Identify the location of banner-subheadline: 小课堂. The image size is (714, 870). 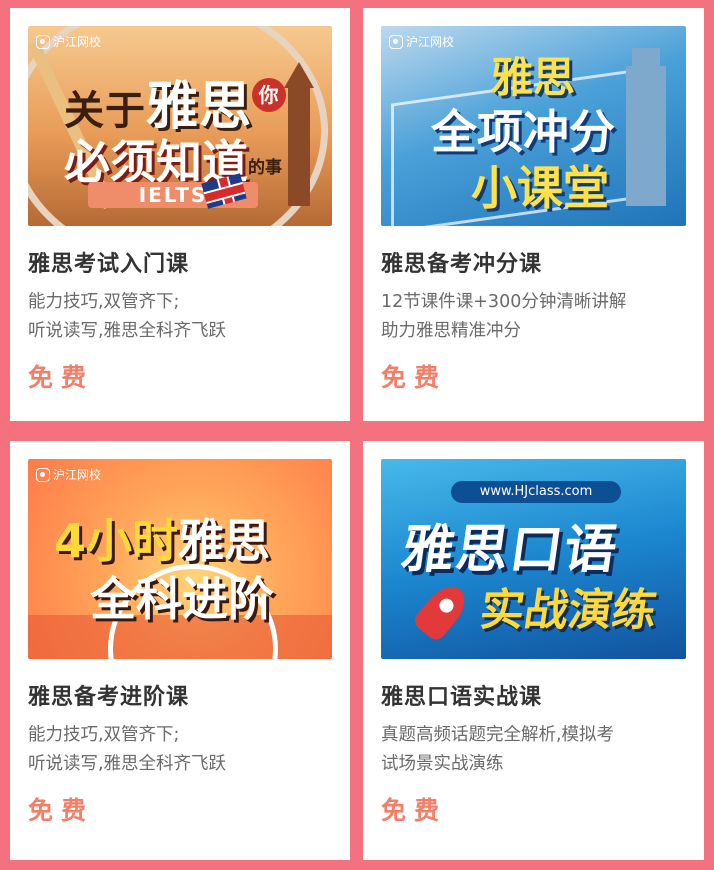
(540, 188).